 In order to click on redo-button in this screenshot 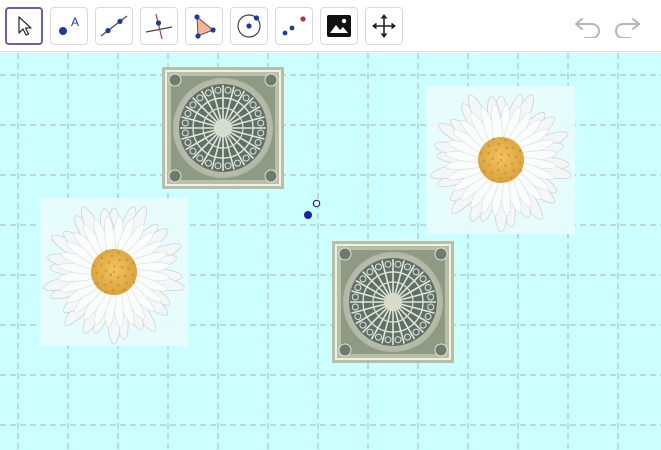, I will do `click(627, 26)`.